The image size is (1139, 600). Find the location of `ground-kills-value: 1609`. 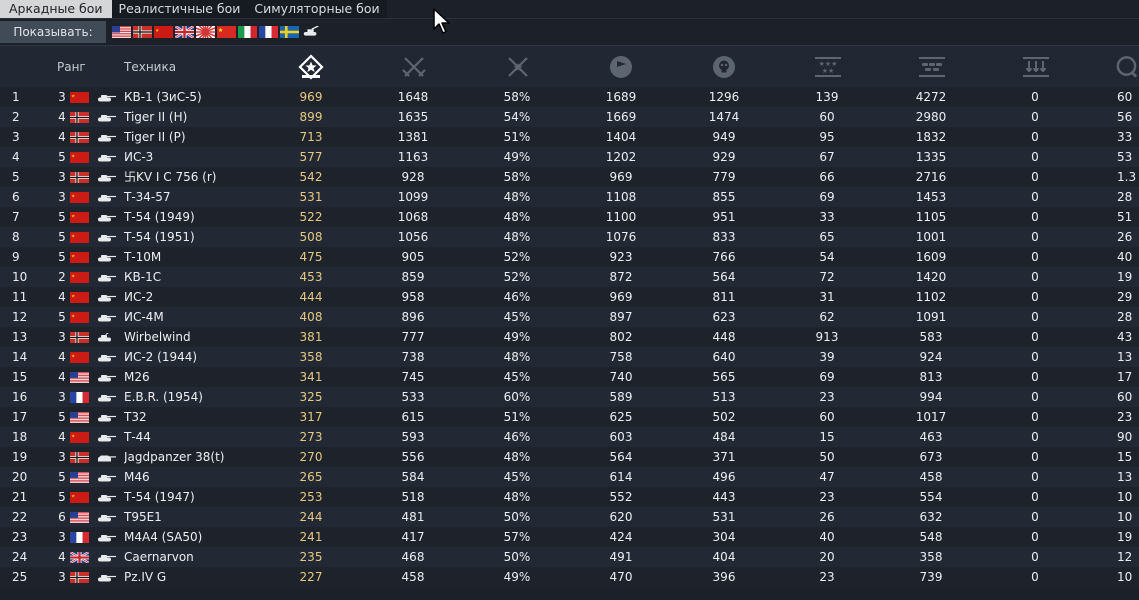

ground-kills-value: 1609 is located at coordinates (931, 257).